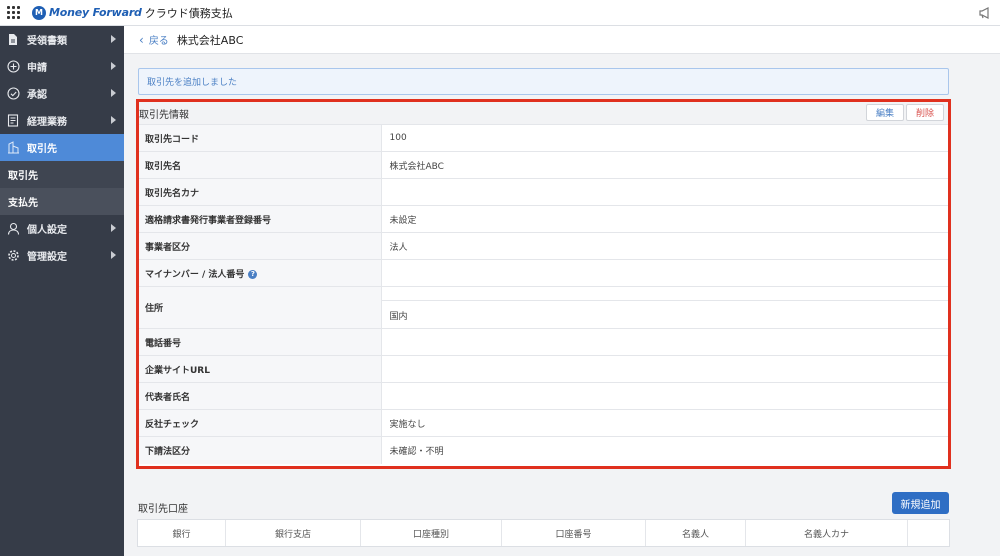  I want to click on page-header: ‹ 戻る 株式会社ABC, so click(562, 40).